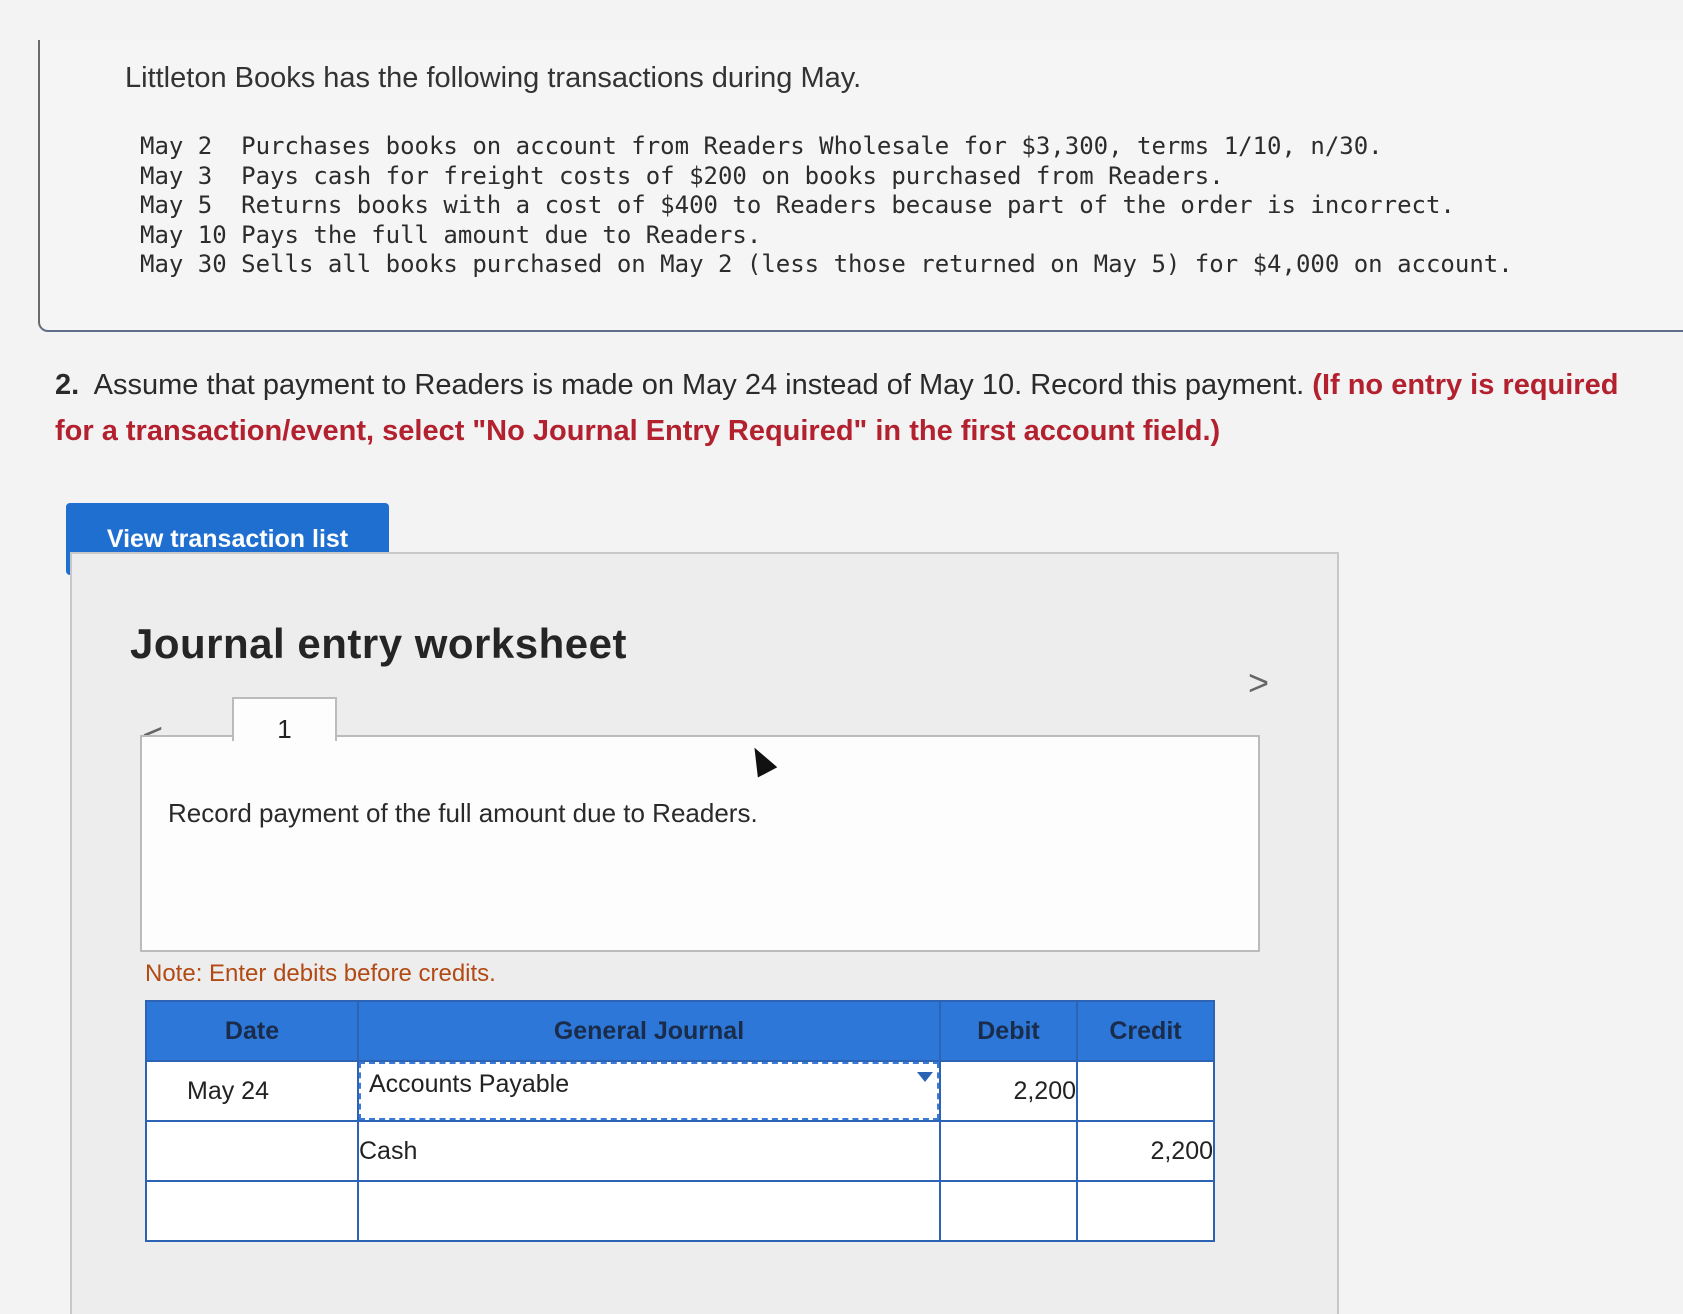 The width and height of the screenshot is (1683, 1314). What do you see at coordinates (252, 1031) in the screenshot?
I see `date-header: Date` at bounding box center [252, 1031].